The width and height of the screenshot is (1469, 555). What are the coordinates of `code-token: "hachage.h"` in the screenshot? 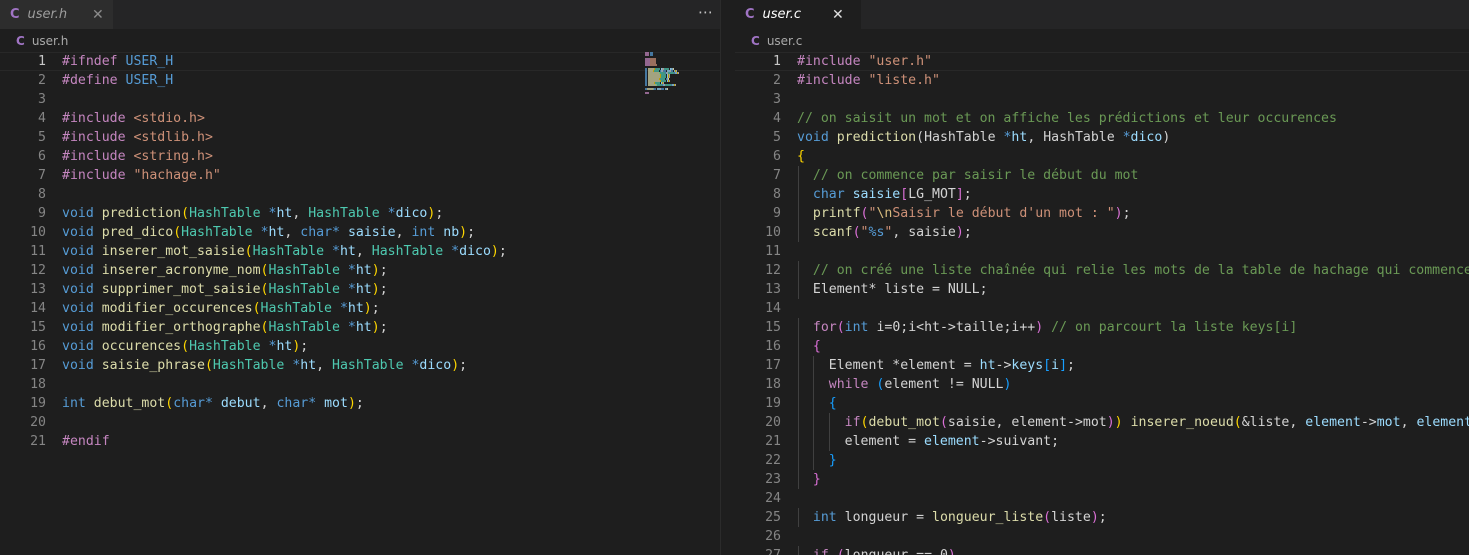 It's located at (177, 175).